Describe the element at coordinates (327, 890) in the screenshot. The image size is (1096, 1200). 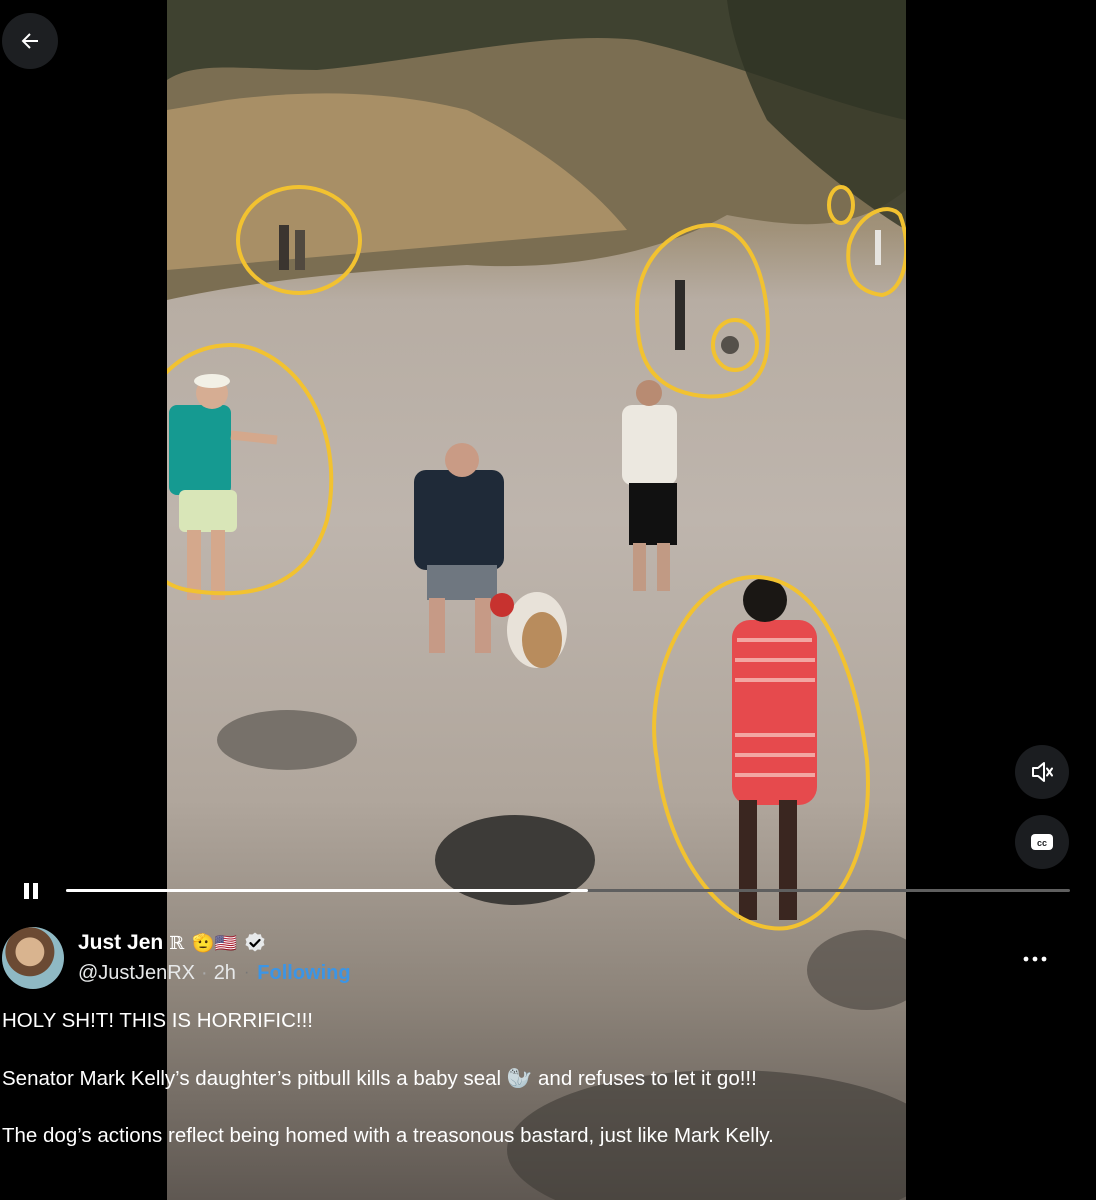
I see `video-progress-fill` at that location.